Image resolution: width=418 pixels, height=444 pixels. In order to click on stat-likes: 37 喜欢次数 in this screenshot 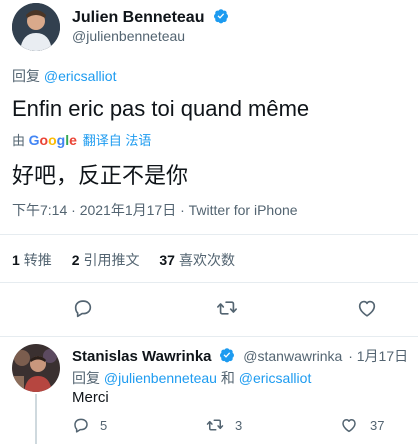, I will do `click(197, 260)`.